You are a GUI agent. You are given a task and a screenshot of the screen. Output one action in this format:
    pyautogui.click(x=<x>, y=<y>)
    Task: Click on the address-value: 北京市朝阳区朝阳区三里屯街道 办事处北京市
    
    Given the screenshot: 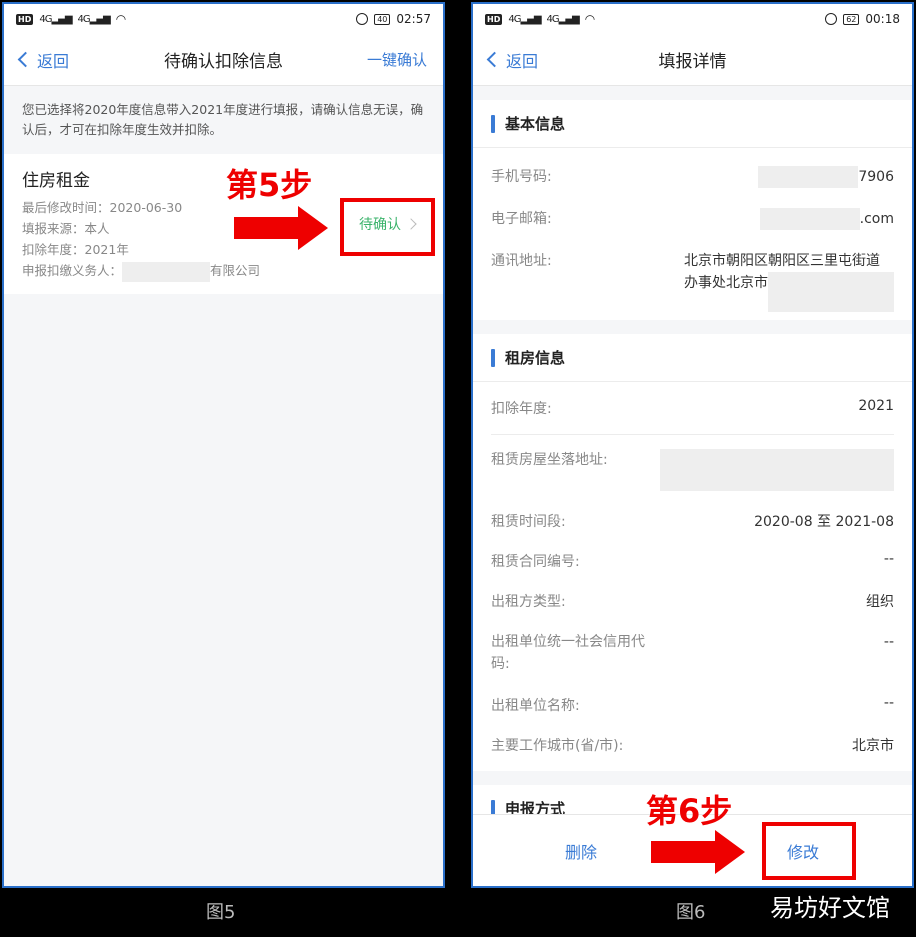 What is the action you would take?
    pyautogui.click(x=789, y=281)
    